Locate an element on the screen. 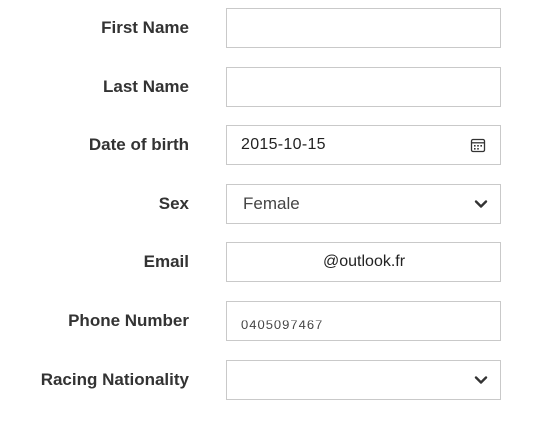  phone-number-value: 0405097467 is located at coordinates (282, 324).